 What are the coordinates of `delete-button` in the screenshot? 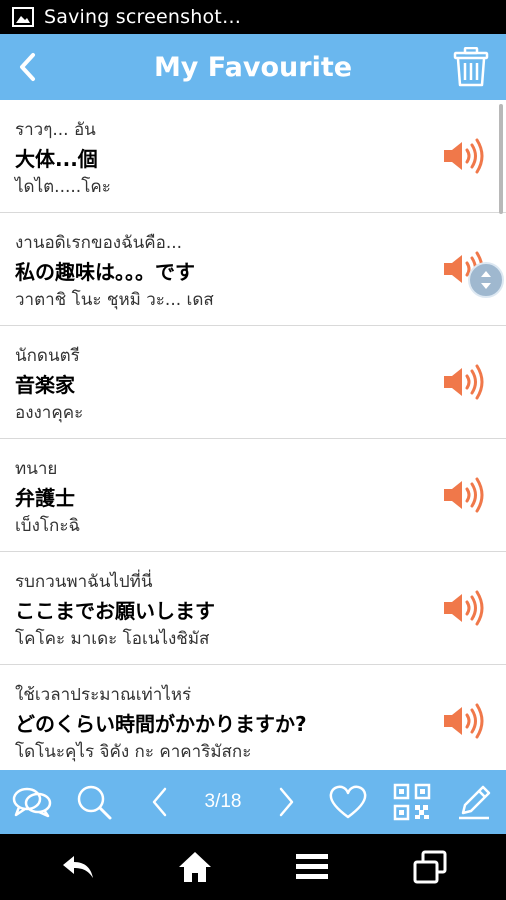 It's located at (471, 67).